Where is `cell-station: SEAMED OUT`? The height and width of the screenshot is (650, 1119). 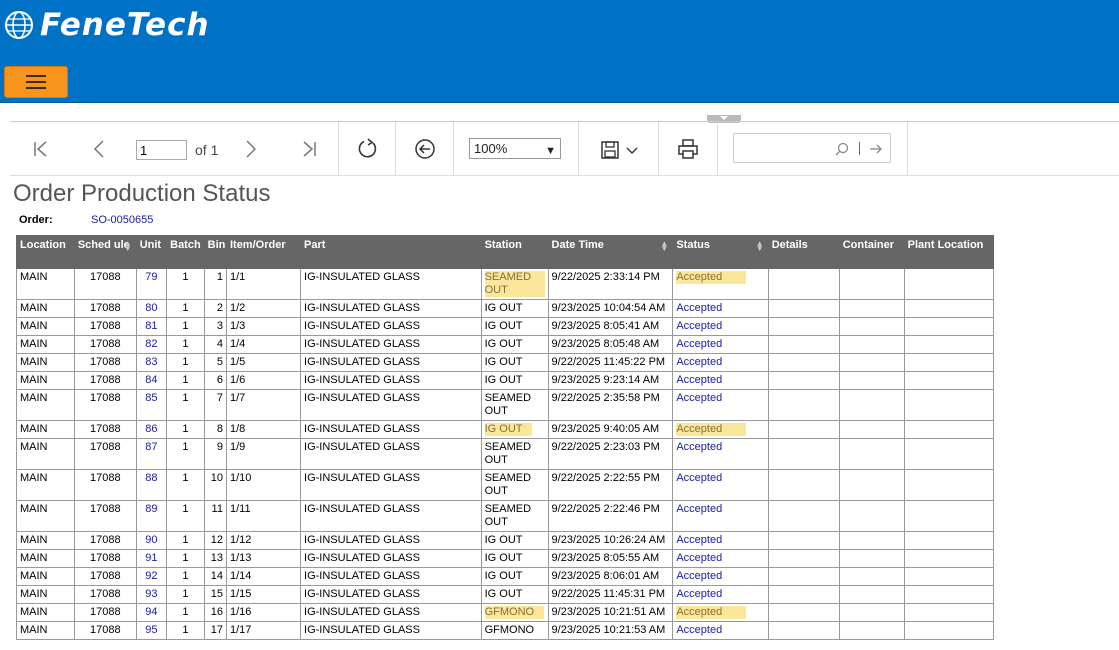
cell-station: SEAMED OUT is located at coordinates (514, 516).